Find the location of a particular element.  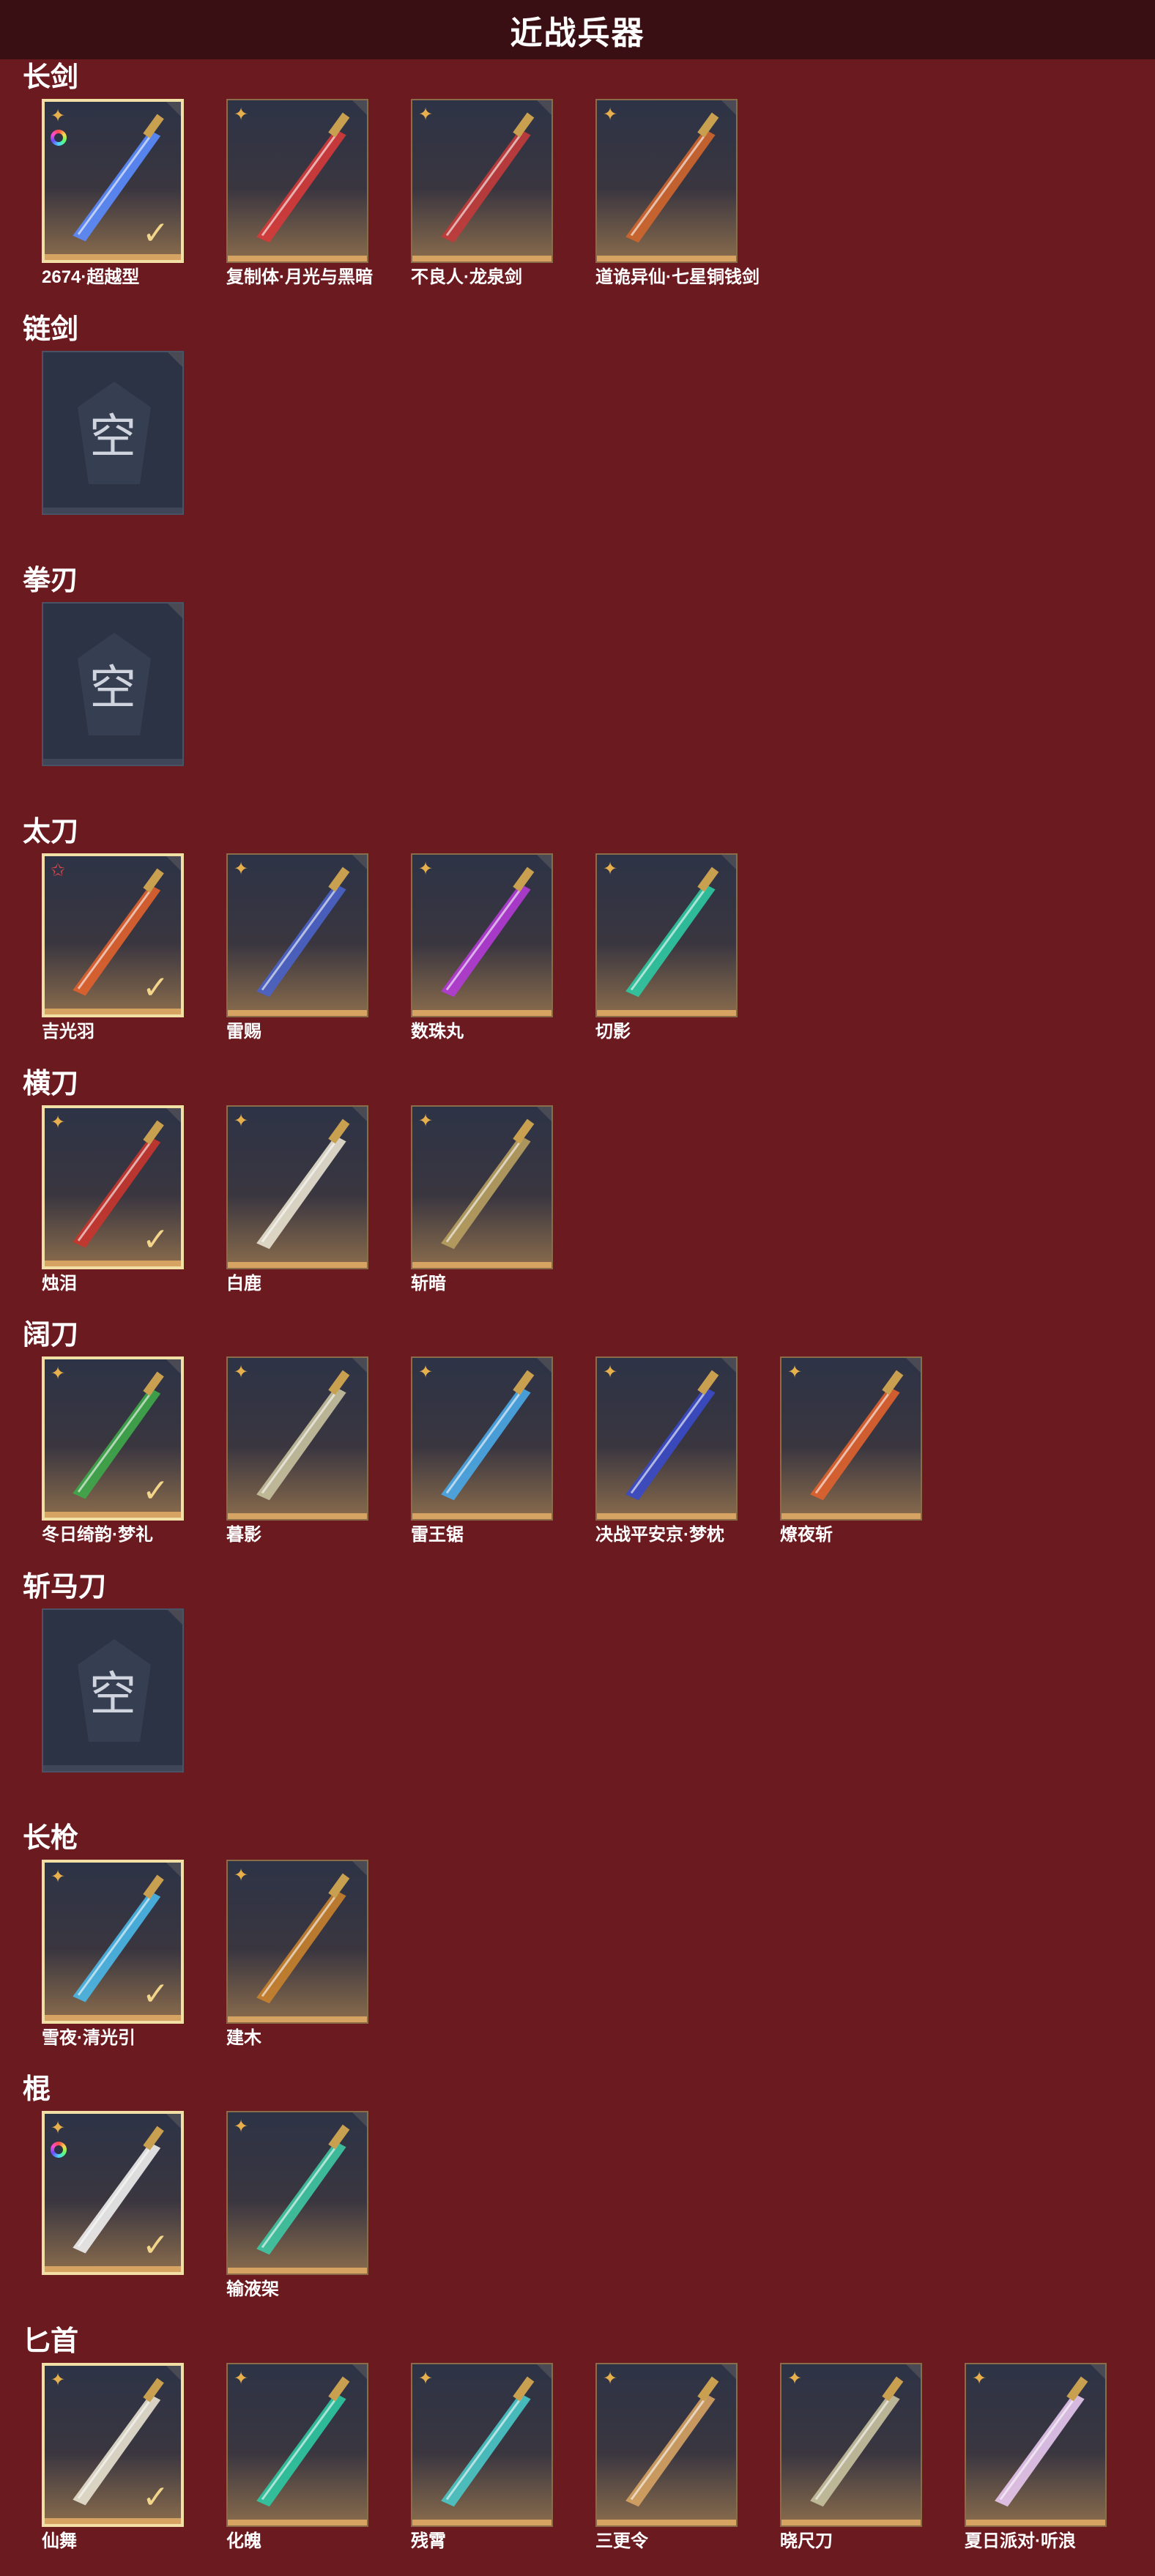

weapon-name: 建木 is located at coordinates (243, 2038).